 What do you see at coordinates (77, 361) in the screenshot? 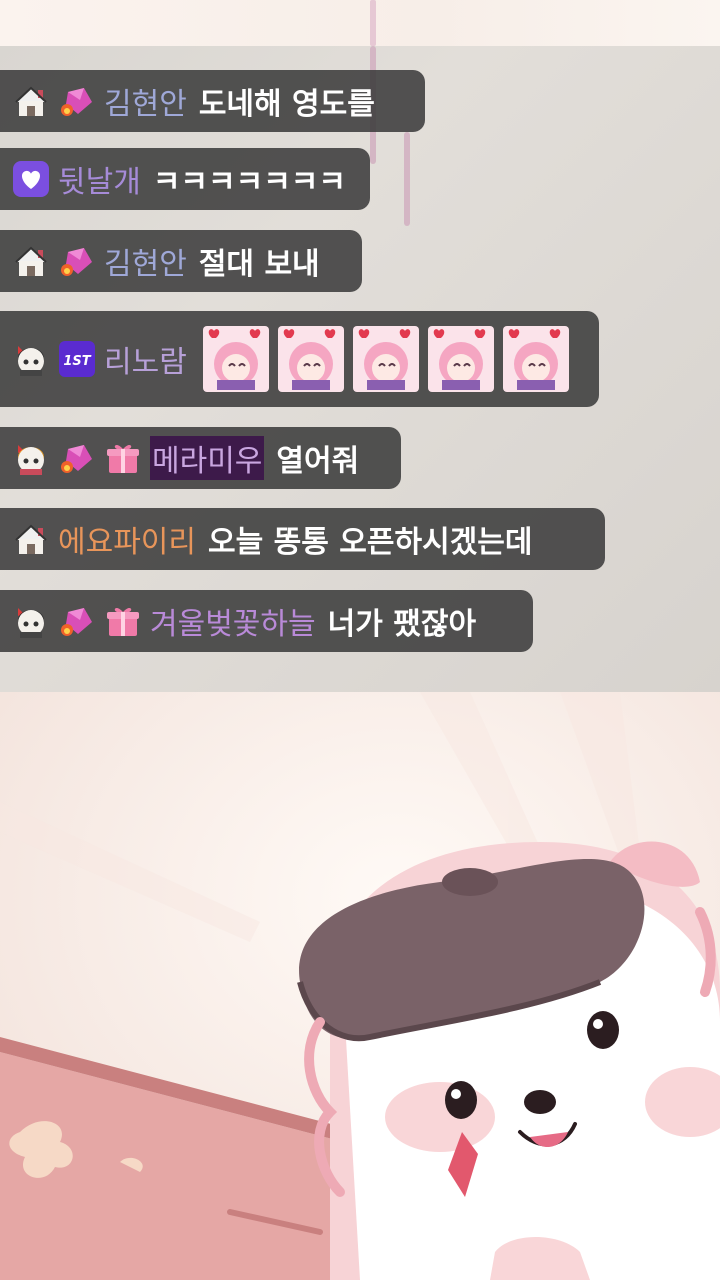
I see `1st-badge-label: 1ST` at bounding box center [77, 361].